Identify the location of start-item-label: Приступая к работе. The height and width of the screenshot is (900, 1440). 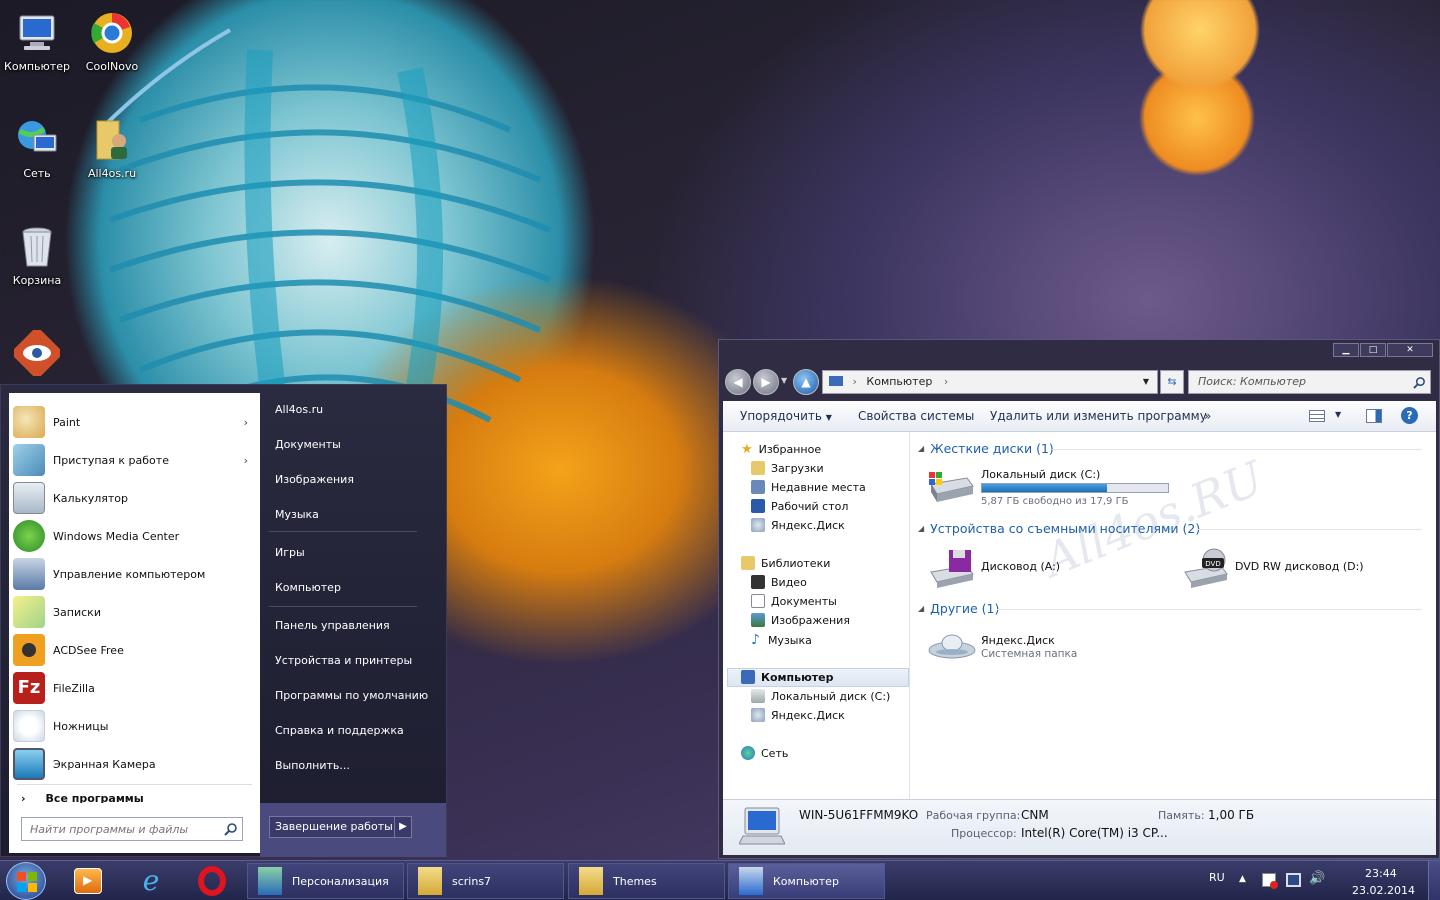
(111, 460).